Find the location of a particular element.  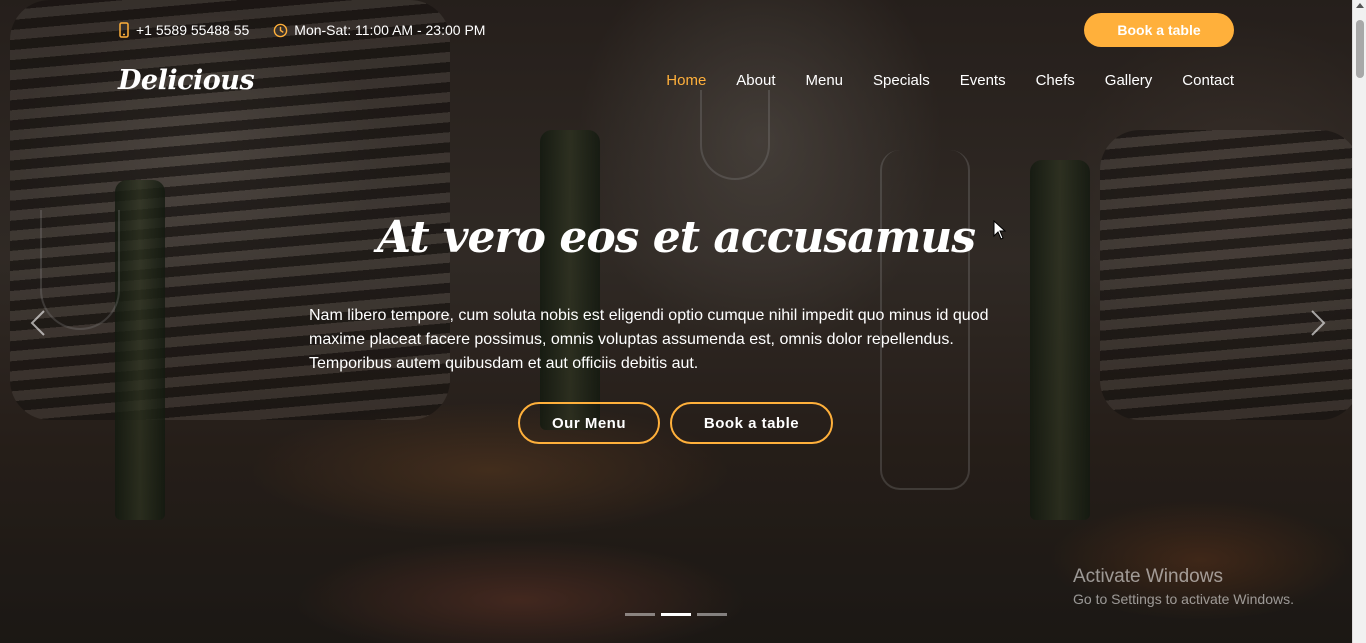

chevron-left-icon is located at coordinates (37, 323).